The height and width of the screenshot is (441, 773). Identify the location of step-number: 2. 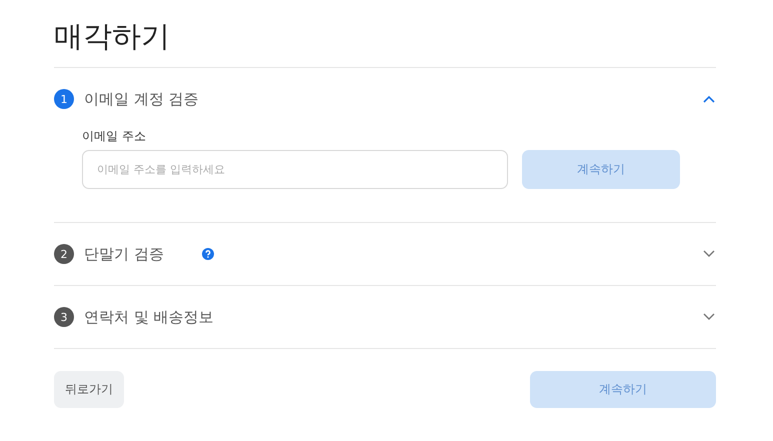
(64, 254).